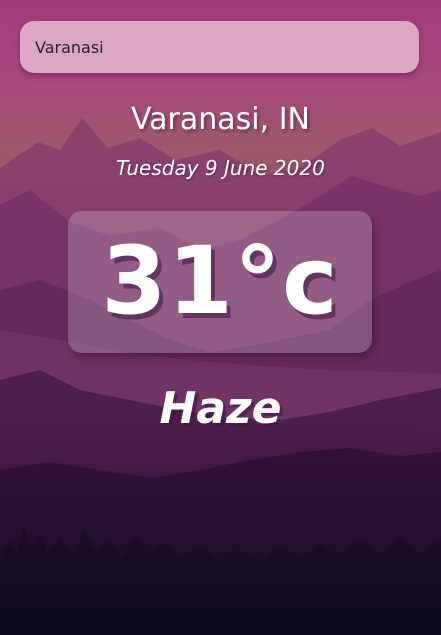  What do you see at coordinates (220, 168) in the screenshot?
I see `current-date: Tuesday 9 June 2020` at bounding box center [220, 168].